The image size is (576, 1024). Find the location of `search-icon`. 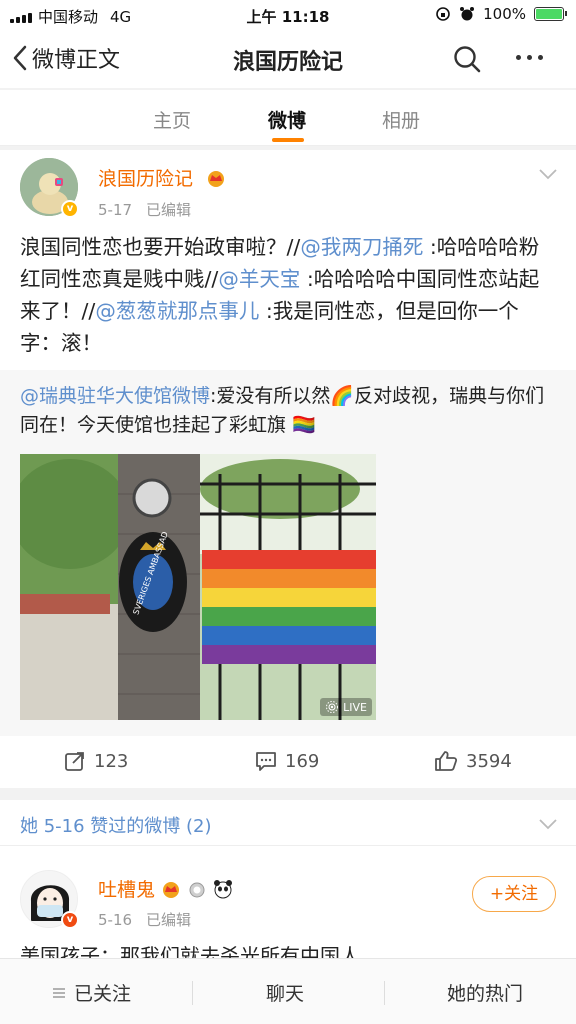

search-icon is located at coordinates (467, 59).